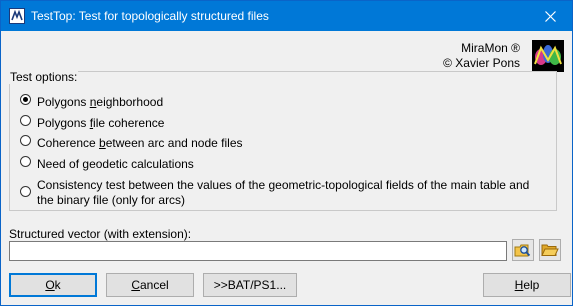 This screenshot has width=573, height=306. Describe the element at coordinates (490, 48) in the screenshot. I see `product-name: MiraMon ®` at that location.